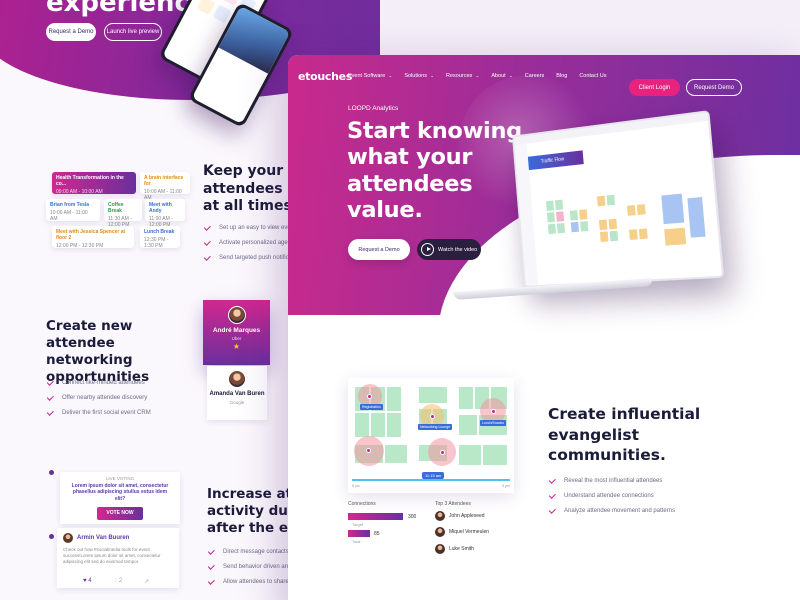 The image size is (800, 600). I want to click on nav-item-about: About ⌄, so click(501, 76).